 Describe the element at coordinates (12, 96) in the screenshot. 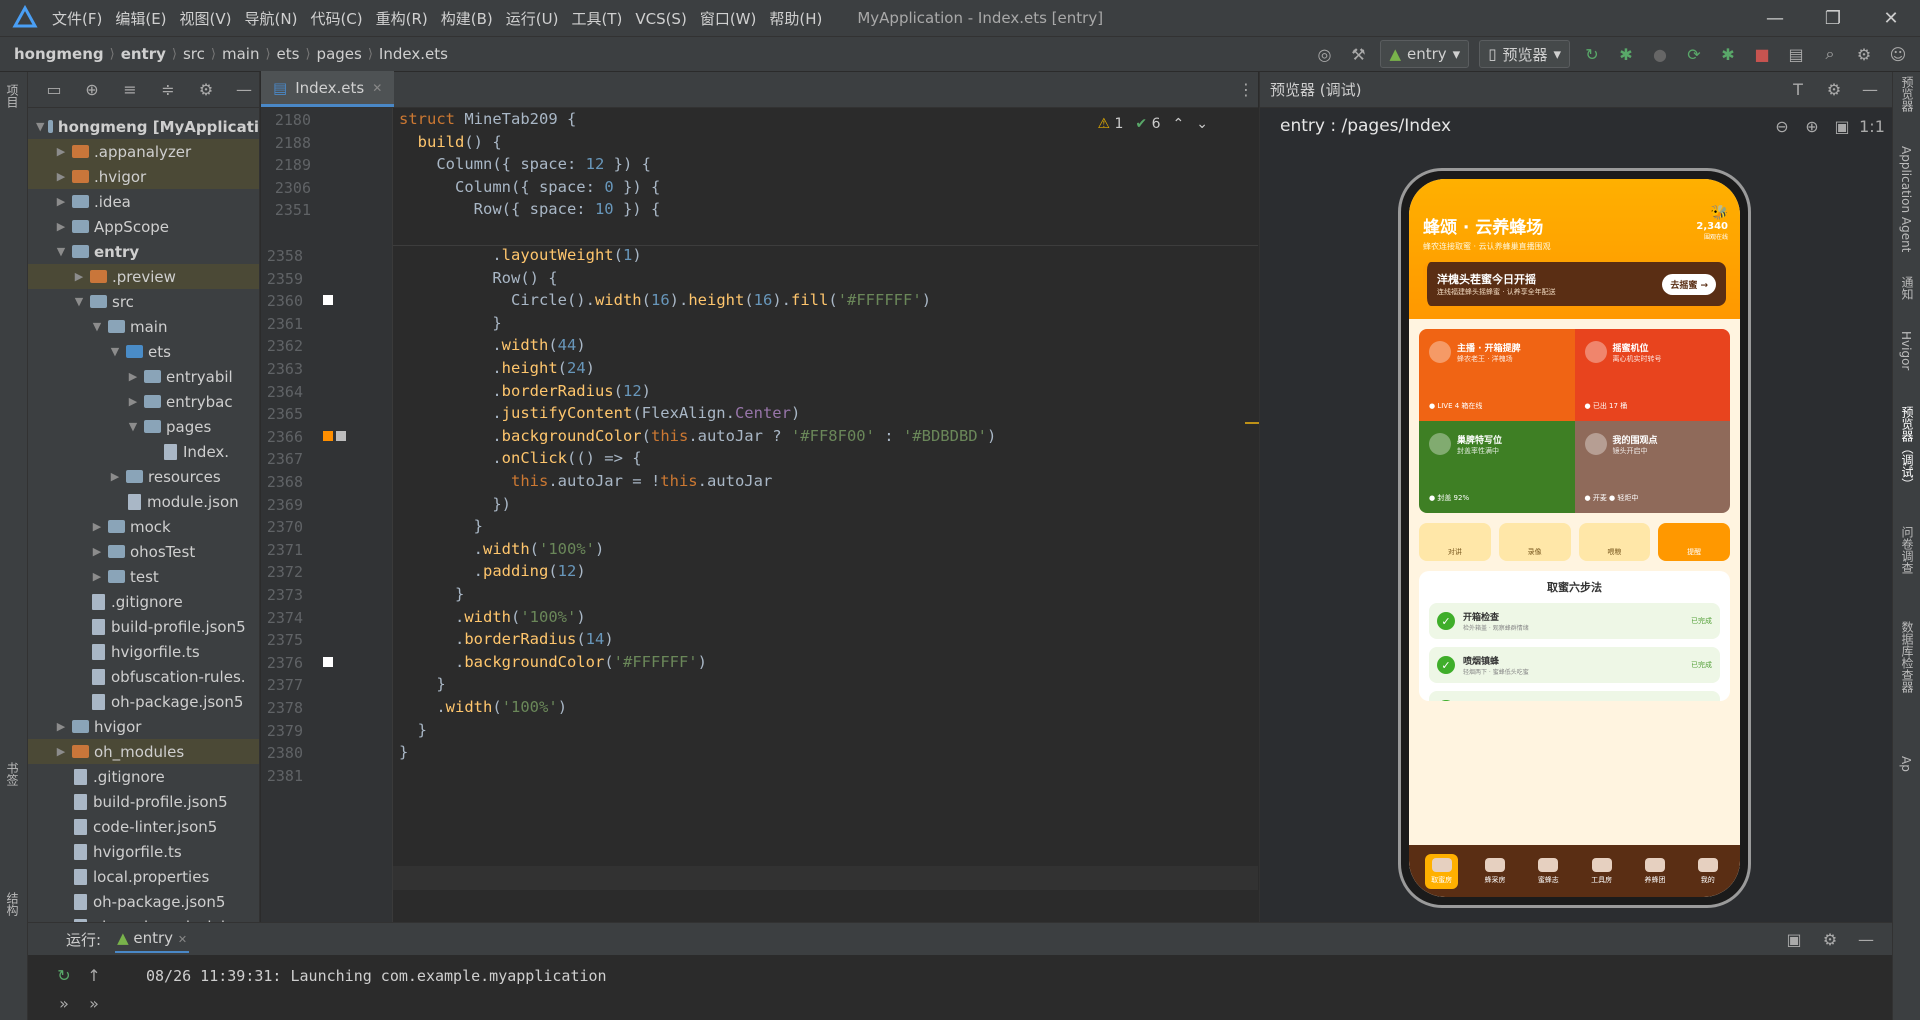

I see `project-tool-tab: 项目` at that location.